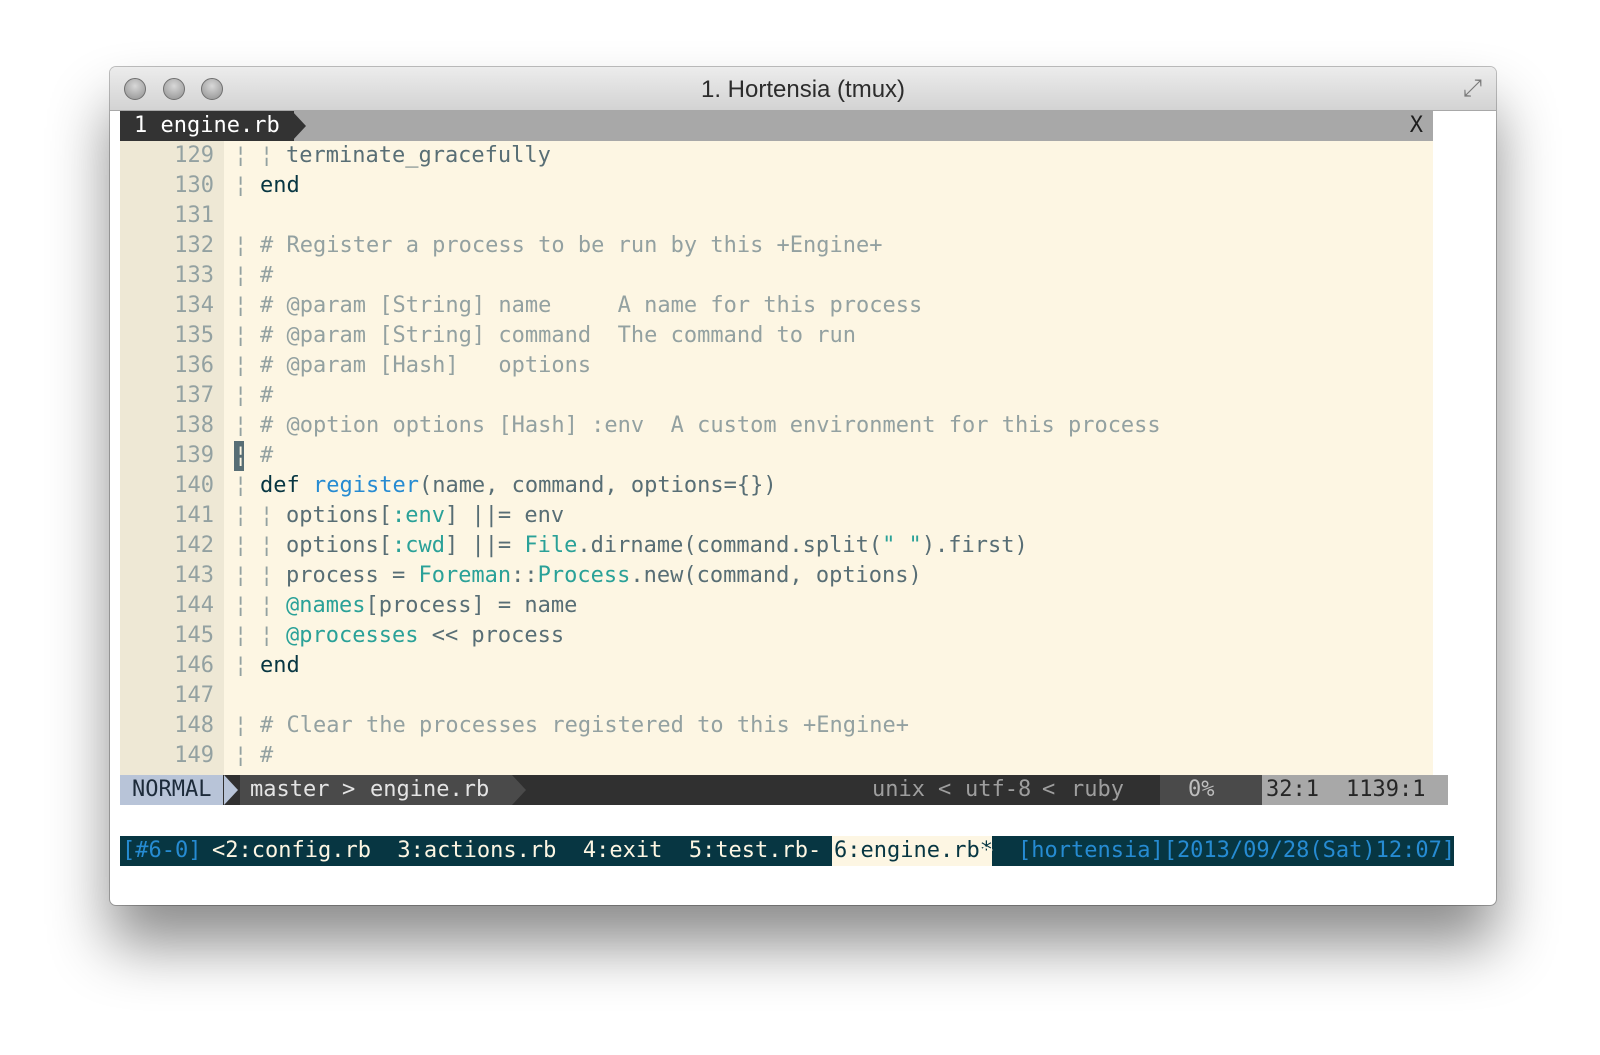  Describe the element at coordinates (776, 636) in the screenshot. I see `code-line: 145 ¦ ¦ @processes << process` at that location.